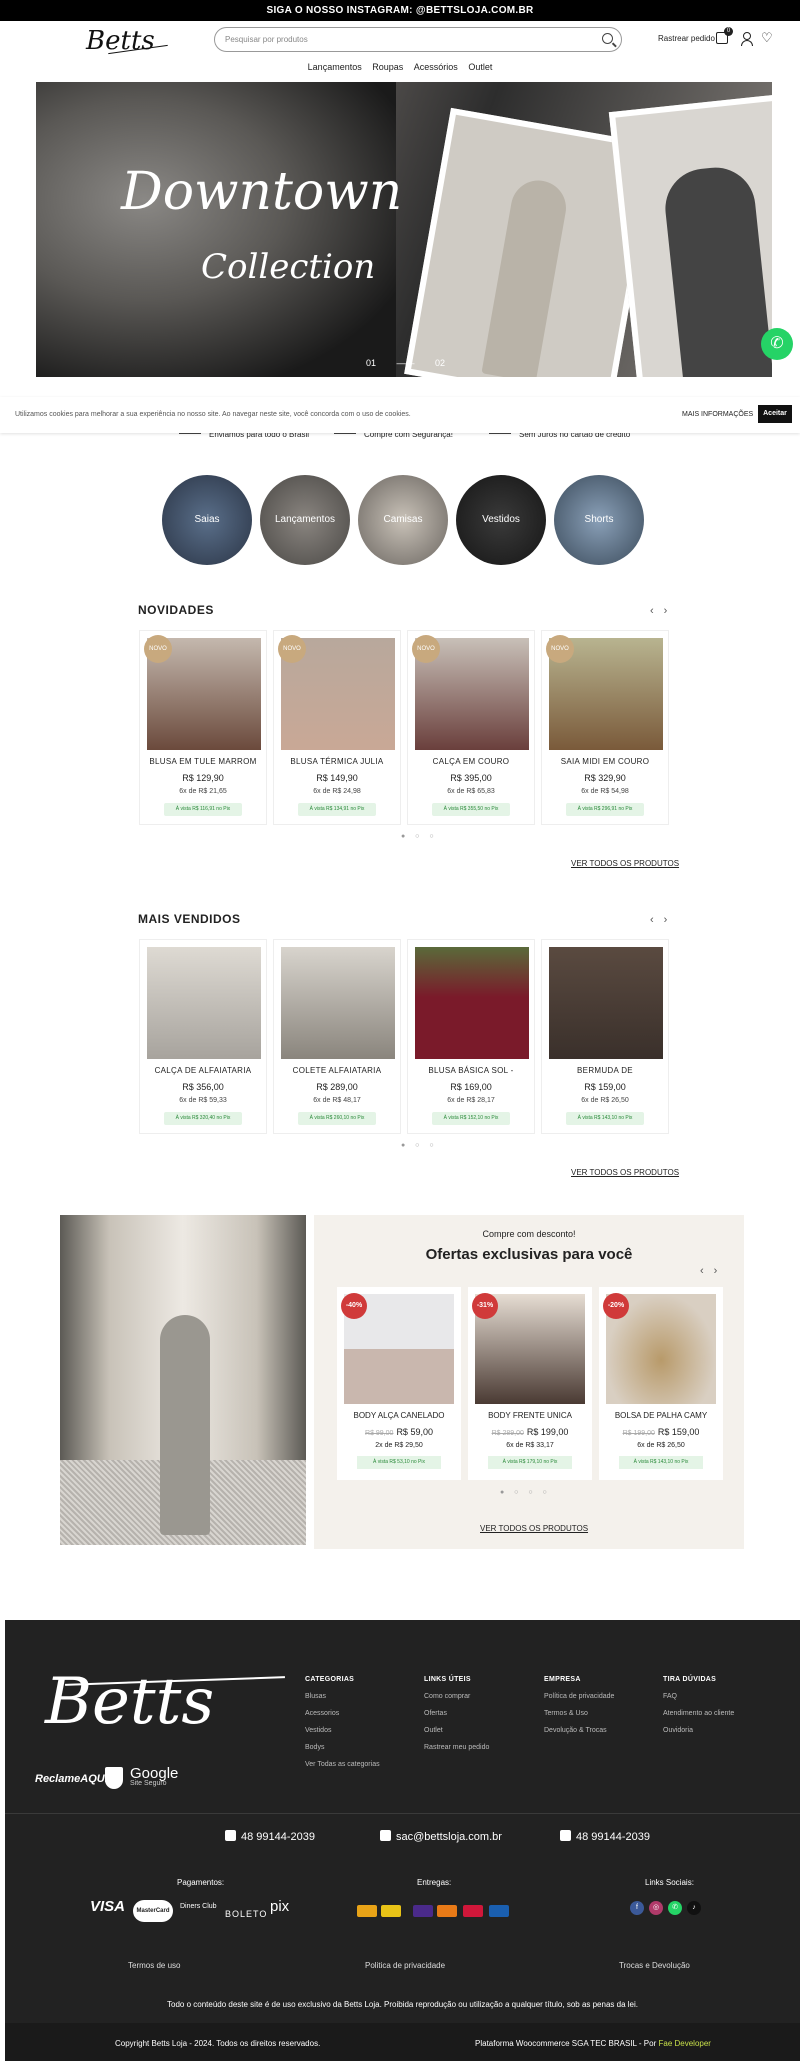 This screenshot has height=2061, width=800. I want to click on product-price: R$ 395,00, so click(471, 778).